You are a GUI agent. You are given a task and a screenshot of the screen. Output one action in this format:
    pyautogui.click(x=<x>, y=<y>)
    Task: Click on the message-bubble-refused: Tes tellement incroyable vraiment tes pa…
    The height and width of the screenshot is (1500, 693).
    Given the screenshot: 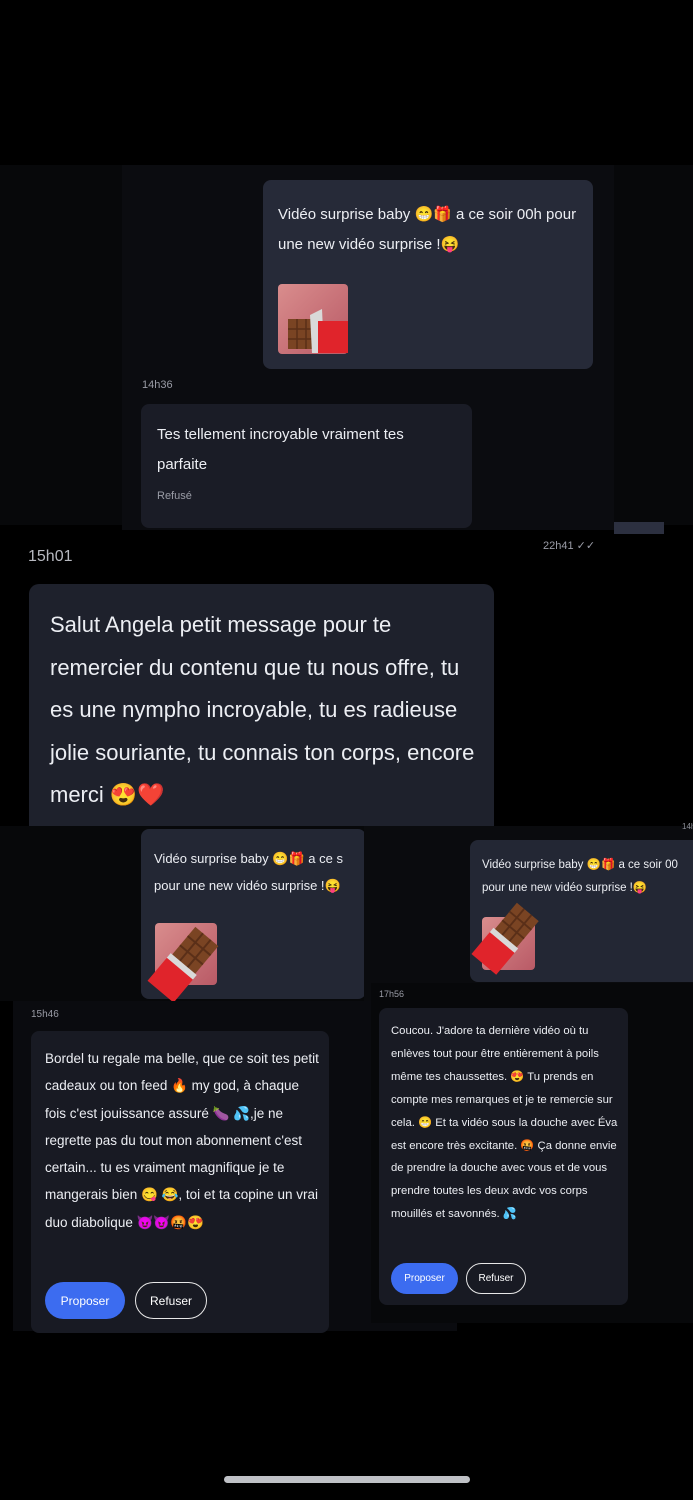 What is the action you would take?
    pyautogui.click(x=306, y=466)
    